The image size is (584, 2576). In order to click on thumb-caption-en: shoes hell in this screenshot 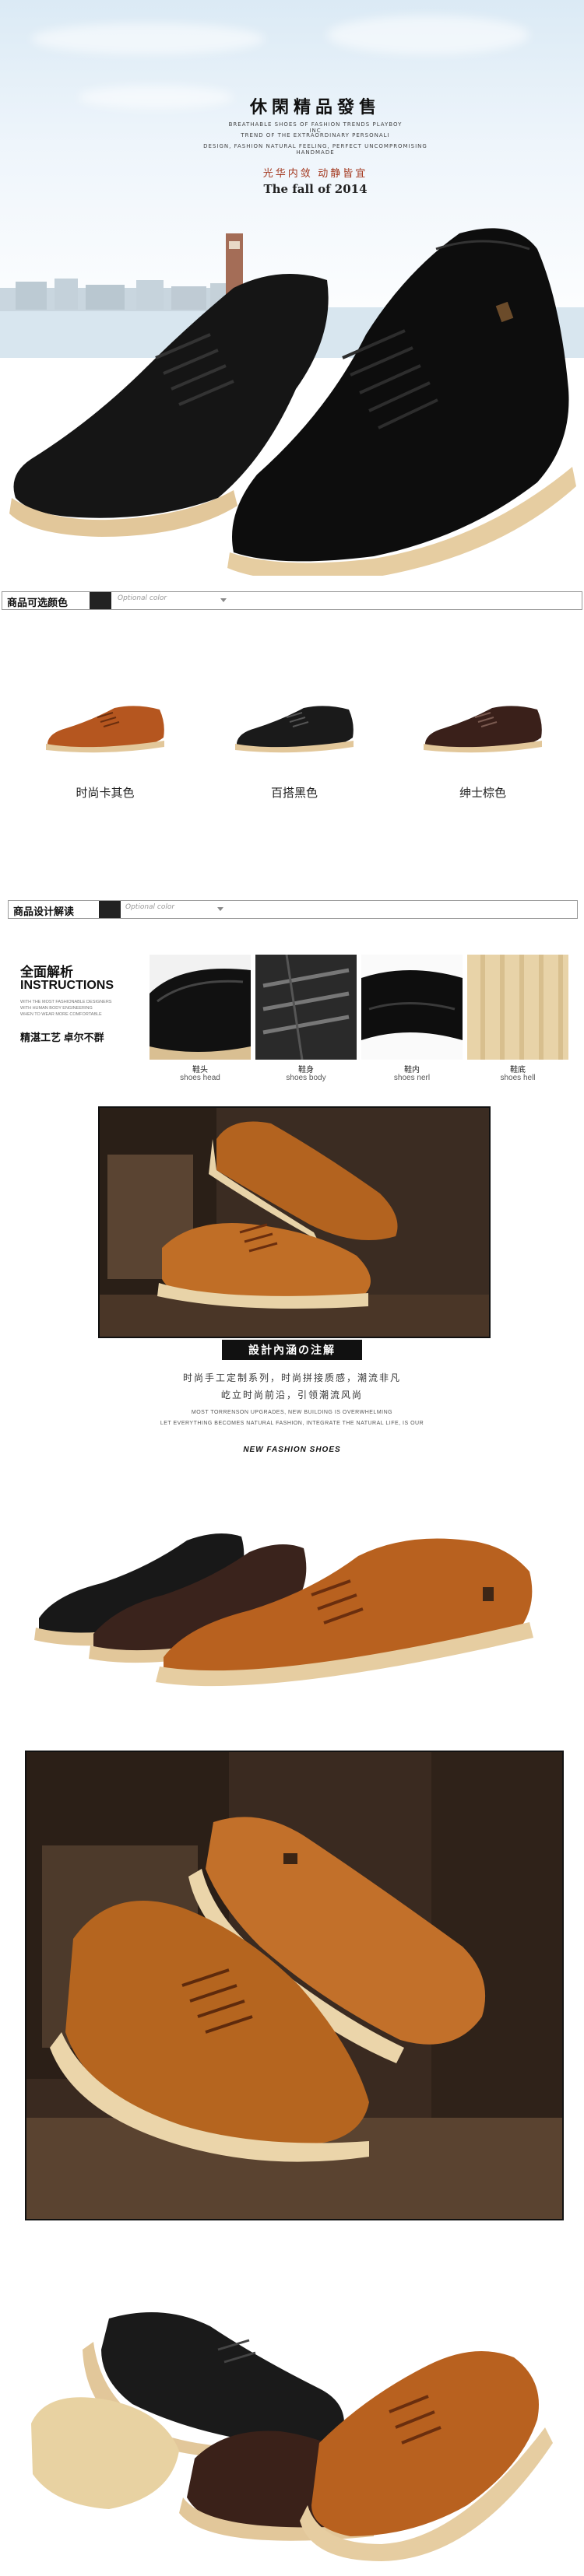, I will do `click(518, 1078)`.